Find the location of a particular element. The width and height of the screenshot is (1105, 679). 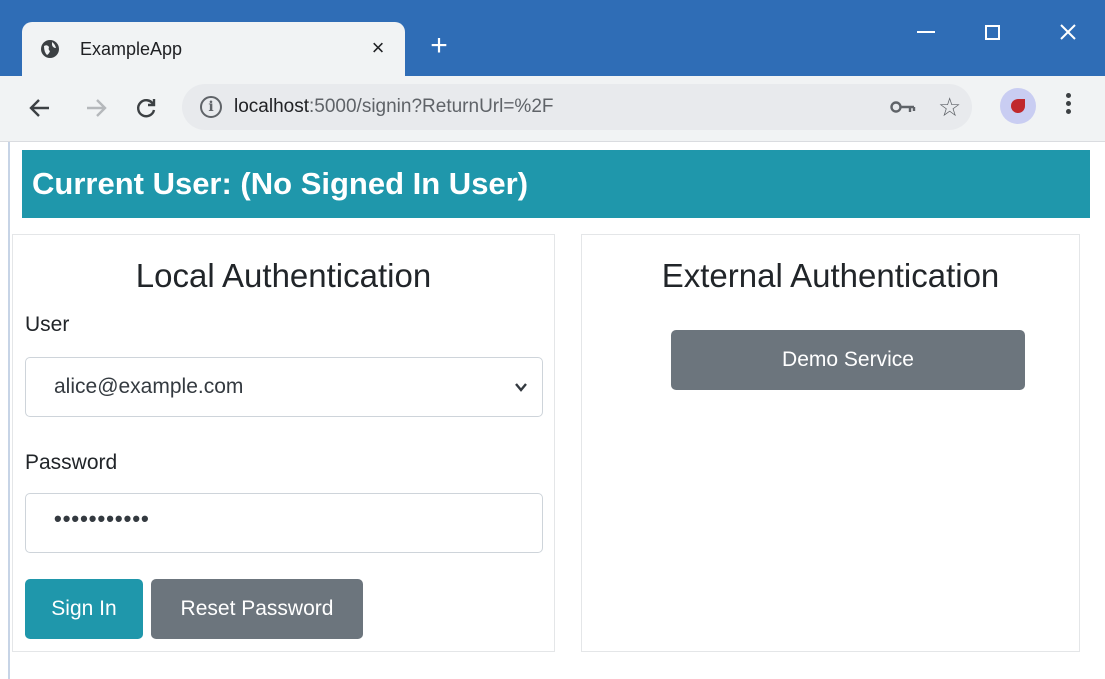

browser-tab: ExampleApp × is located at coordinates (213, 50).